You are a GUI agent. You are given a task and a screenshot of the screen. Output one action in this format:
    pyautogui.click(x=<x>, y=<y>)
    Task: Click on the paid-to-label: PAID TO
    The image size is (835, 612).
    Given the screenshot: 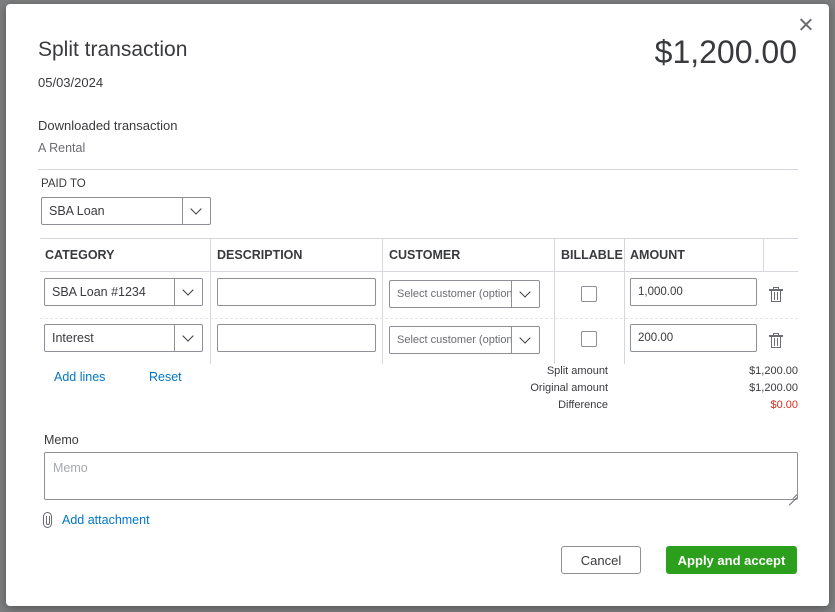 What is the action you would take?
    pyautogui.click(x=63, y=184)
    